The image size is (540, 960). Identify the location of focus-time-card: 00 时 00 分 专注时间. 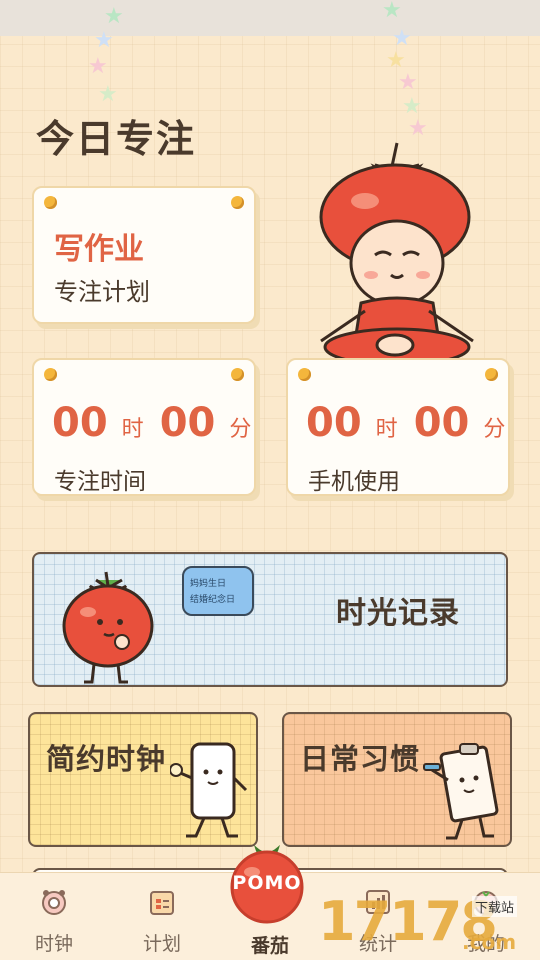
(144, 427).